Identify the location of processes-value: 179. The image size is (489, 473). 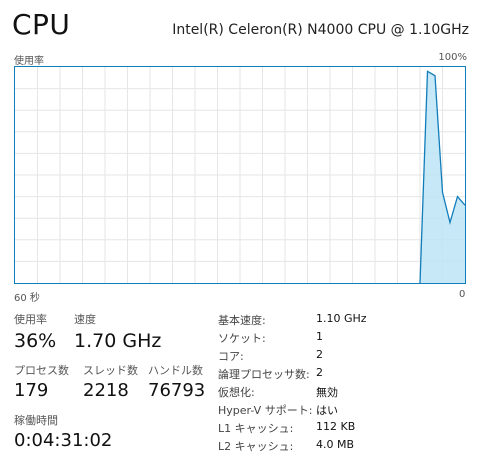
(31, 390).